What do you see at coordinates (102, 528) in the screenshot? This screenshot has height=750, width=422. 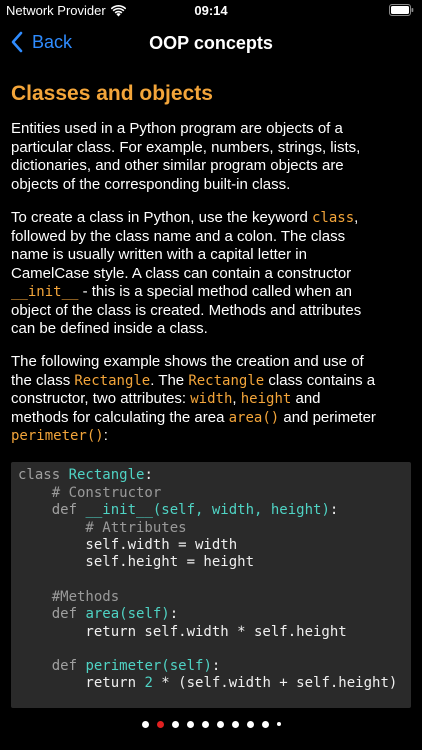 I see `code-comment: # Attributes` at bounding box center [102, 528].